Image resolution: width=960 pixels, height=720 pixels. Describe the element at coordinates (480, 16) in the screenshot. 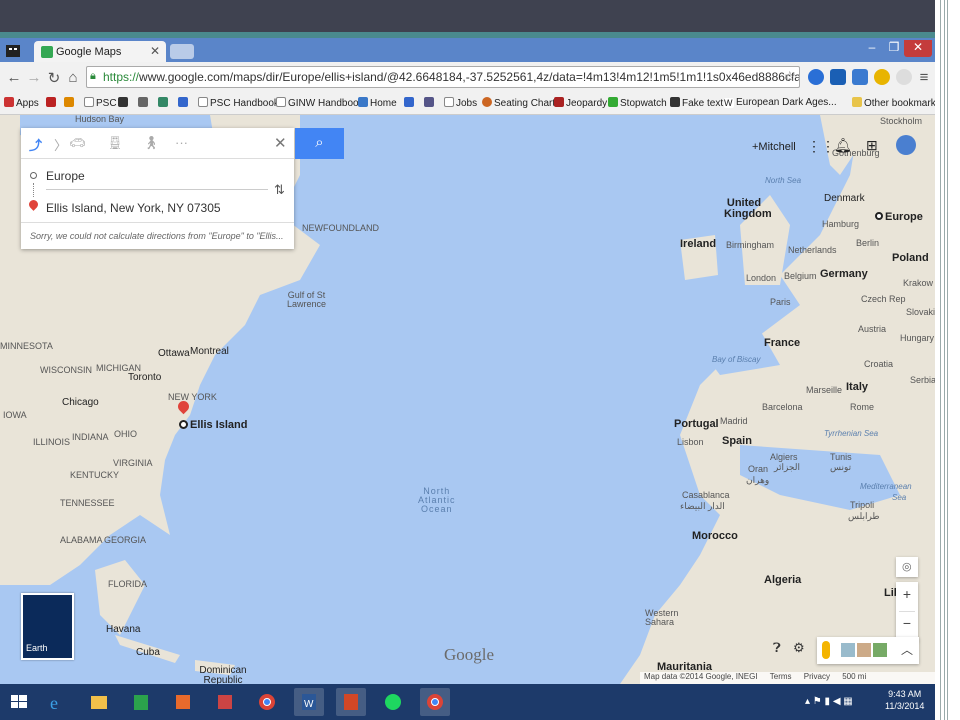

I see `slide-header-bar` at that location.